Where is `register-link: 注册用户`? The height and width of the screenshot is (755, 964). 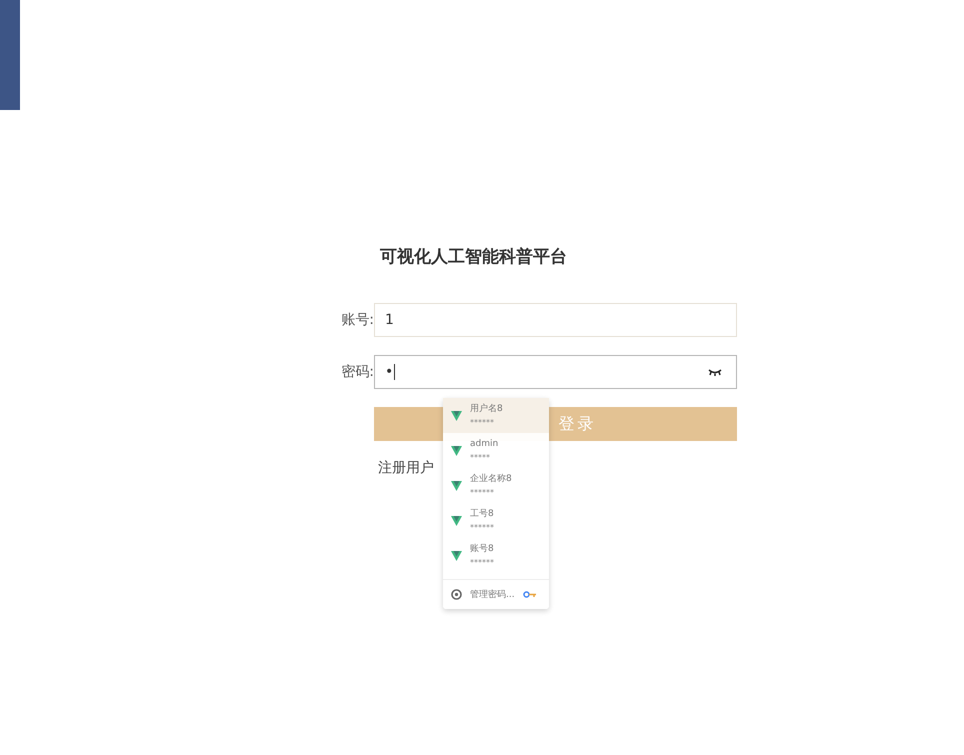
register-link: 注册用户 is located at coordinates (406, 468).